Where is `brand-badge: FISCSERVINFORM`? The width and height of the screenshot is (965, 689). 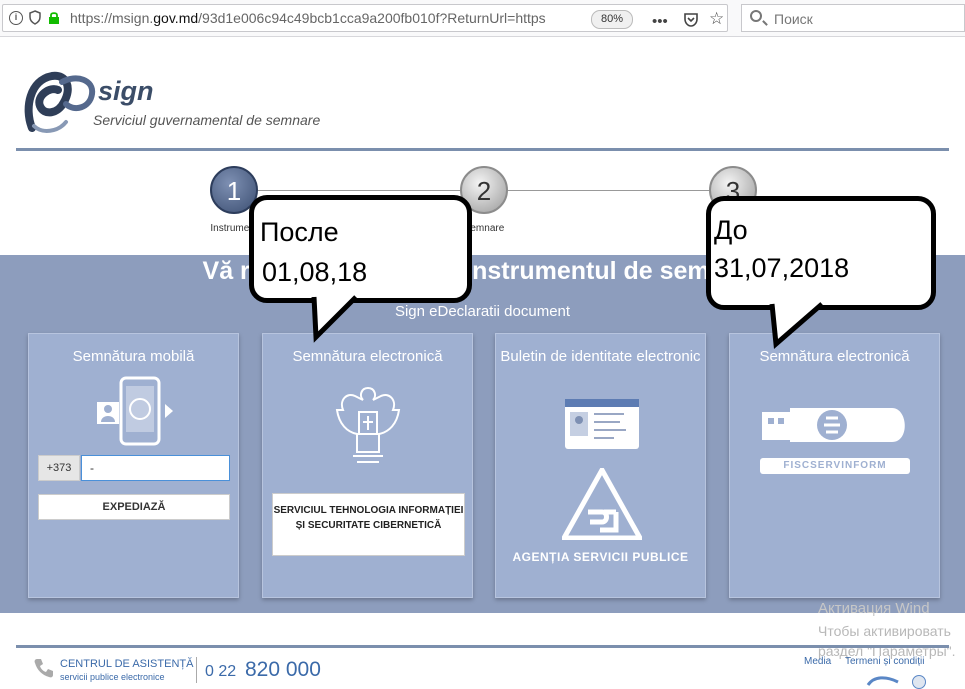
brand-badge: FISCSERVINFORM is located at coordinates (835, 466).